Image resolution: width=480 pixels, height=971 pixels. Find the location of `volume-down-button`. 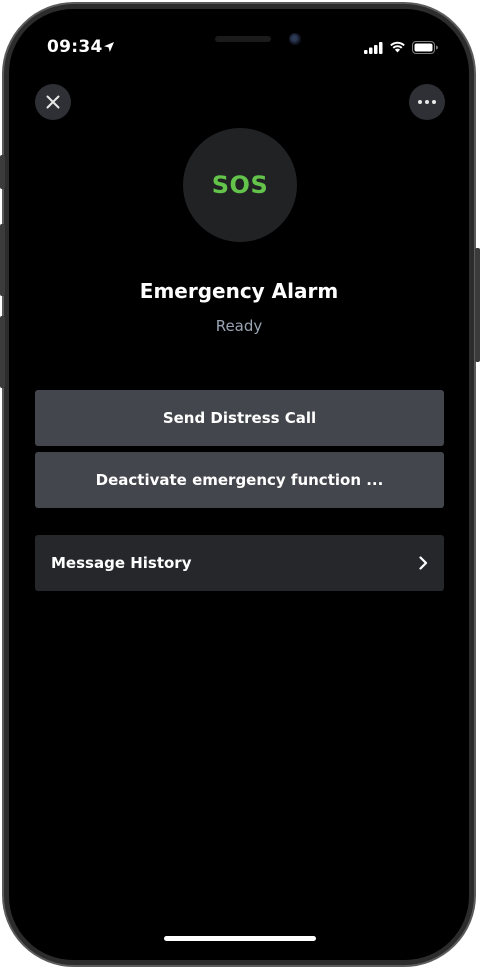

volume-down-button is located at coordinates (2, 352).